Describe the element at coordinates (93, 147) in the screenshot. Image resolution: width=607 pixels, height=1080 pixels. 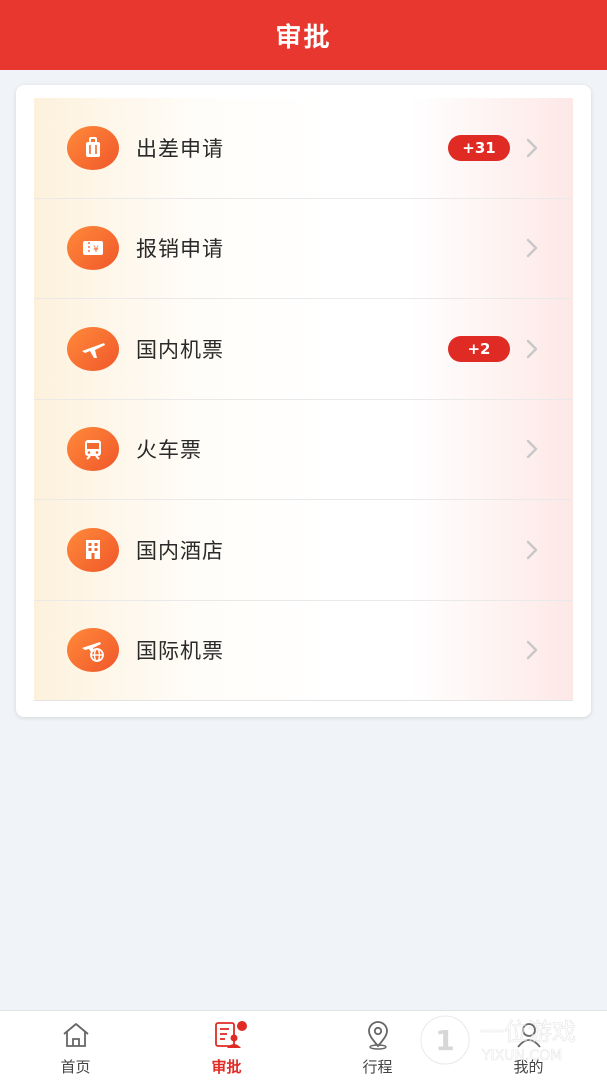
I see `luggage-icon` at that location.